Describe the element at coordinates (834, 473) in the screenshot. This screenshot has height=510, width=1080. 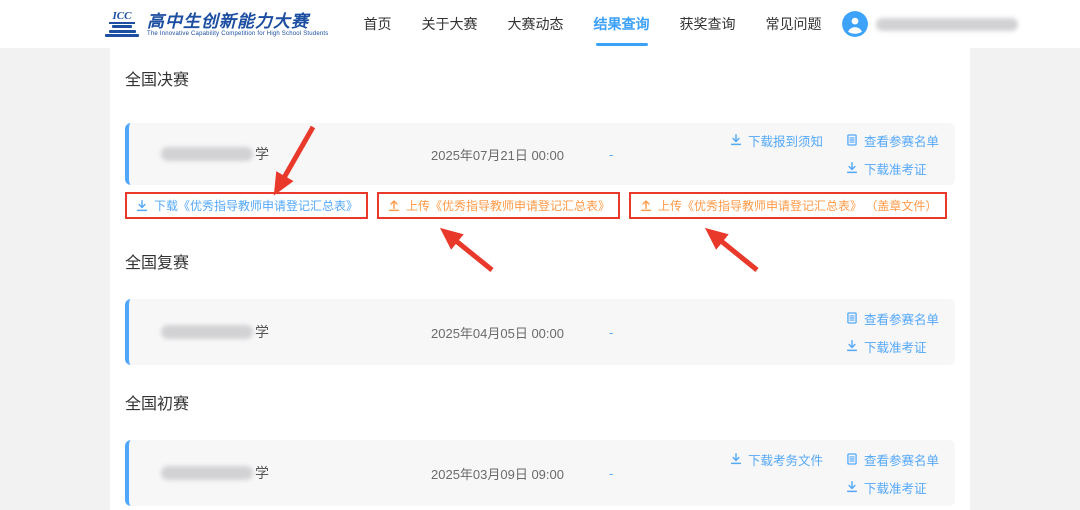
I see `card-links: 下载考务文件 查看参赛名单 下载准考证` at that location.